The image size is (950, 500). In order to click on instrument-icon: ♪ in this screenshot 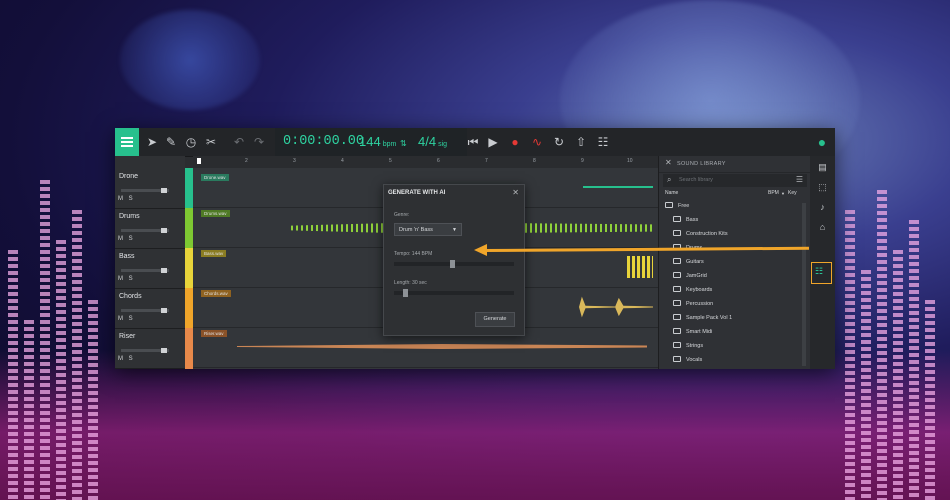, I will do `click(822, 207)`.